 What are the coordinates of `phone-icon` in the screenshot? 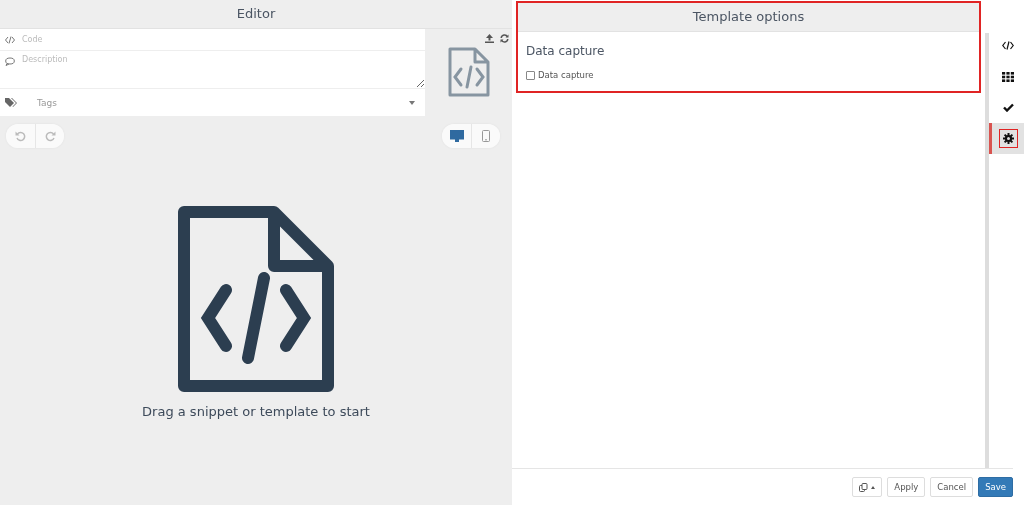 It's located at (486, 136).